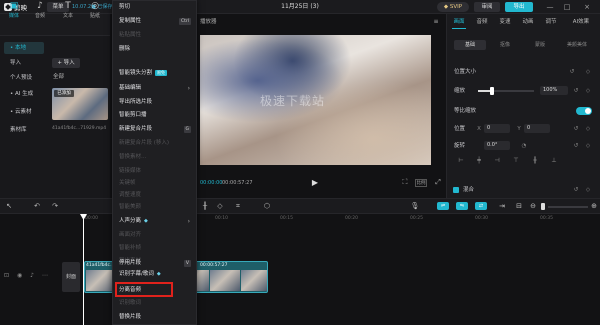  I want to click on context-menu-item: 新建复合片段 (移入), so click(155, 143).